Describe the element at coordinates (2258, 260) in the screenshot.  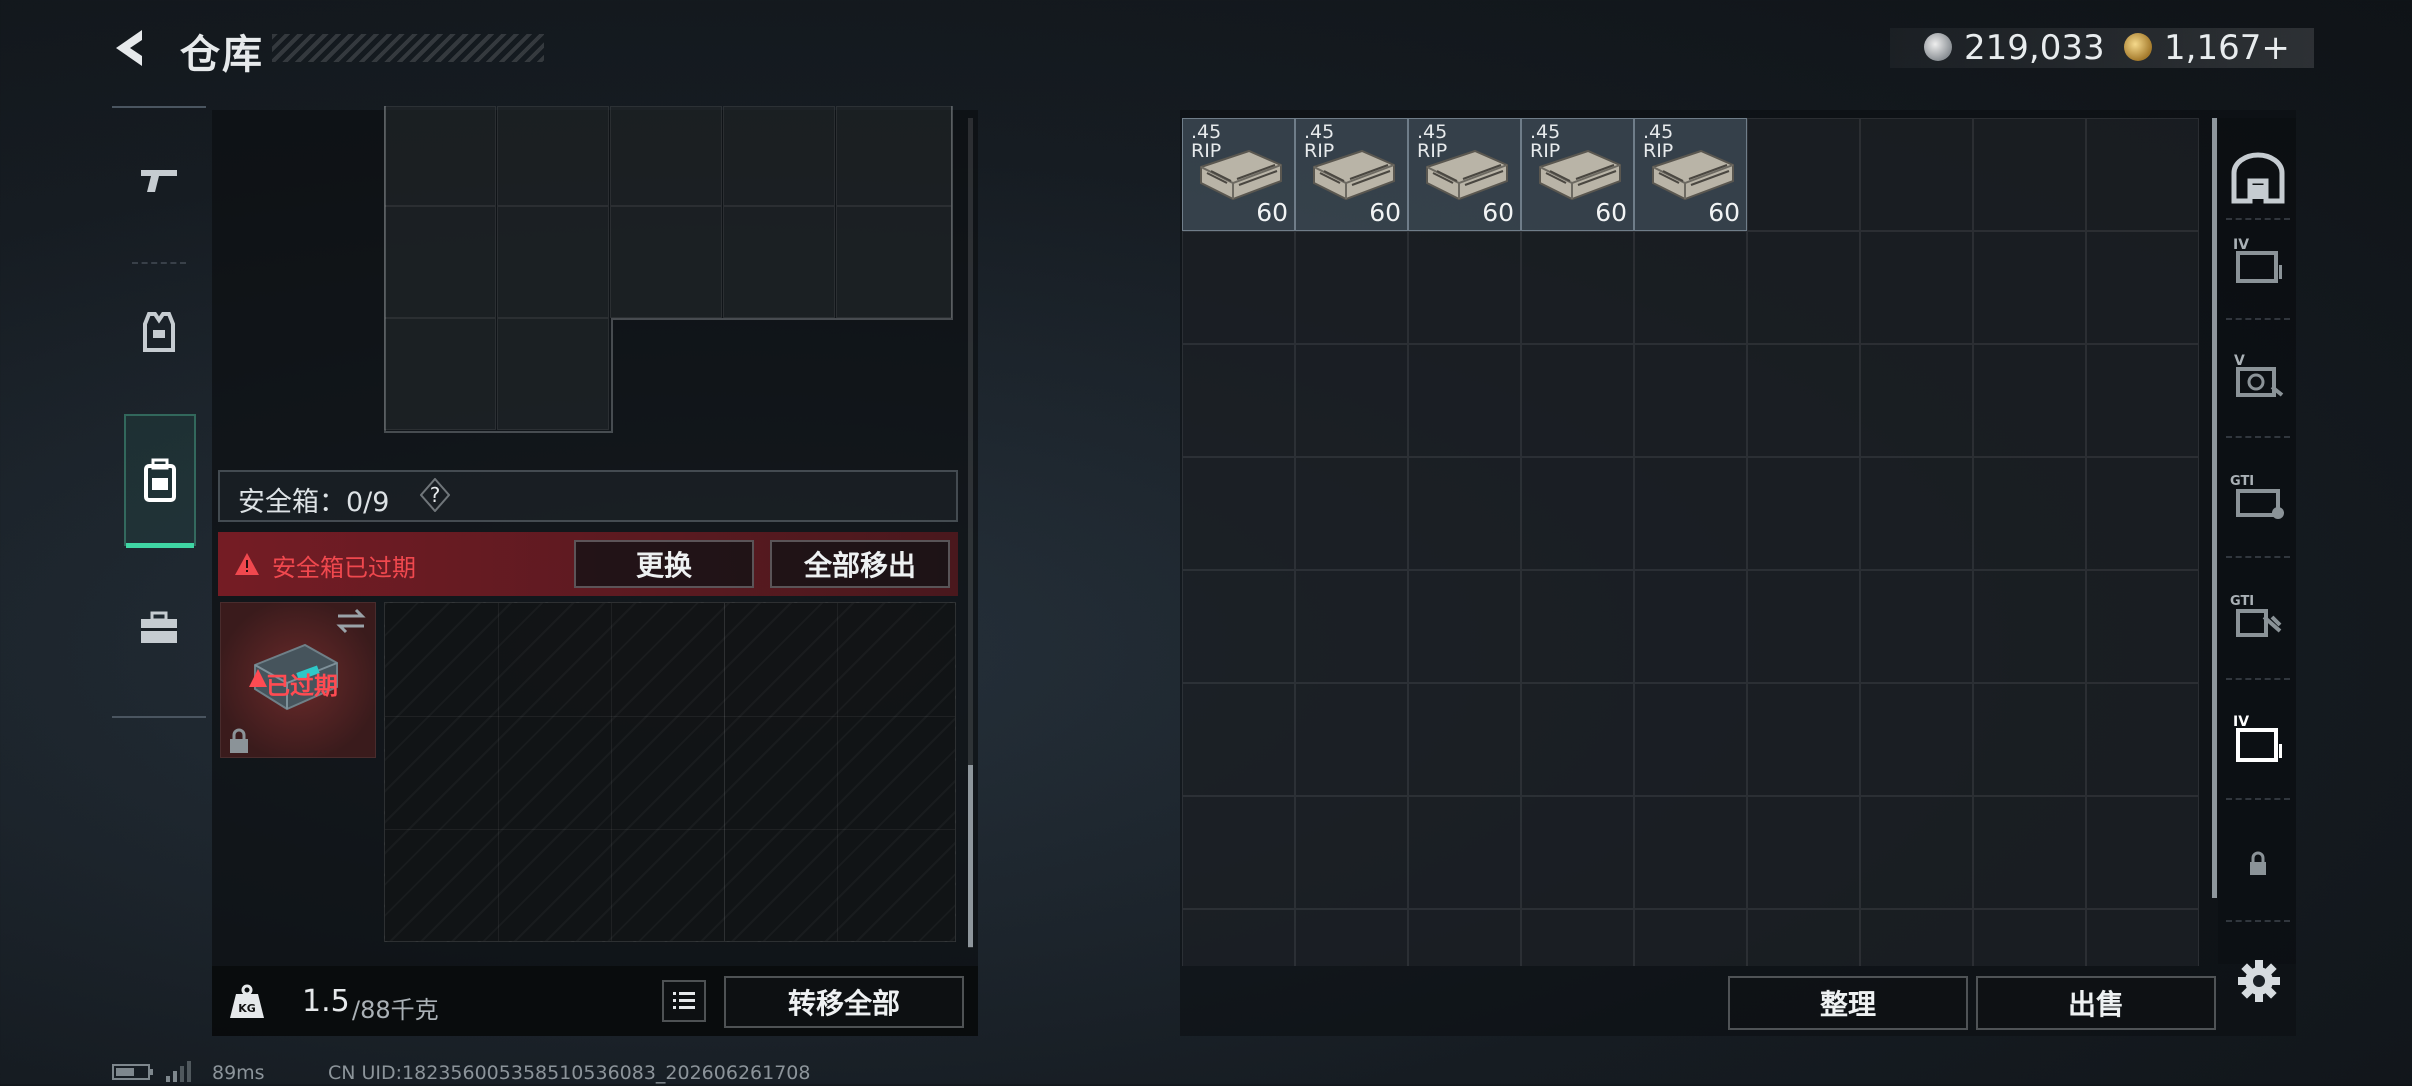
I see `tab-storage-iv: IV` at that location.